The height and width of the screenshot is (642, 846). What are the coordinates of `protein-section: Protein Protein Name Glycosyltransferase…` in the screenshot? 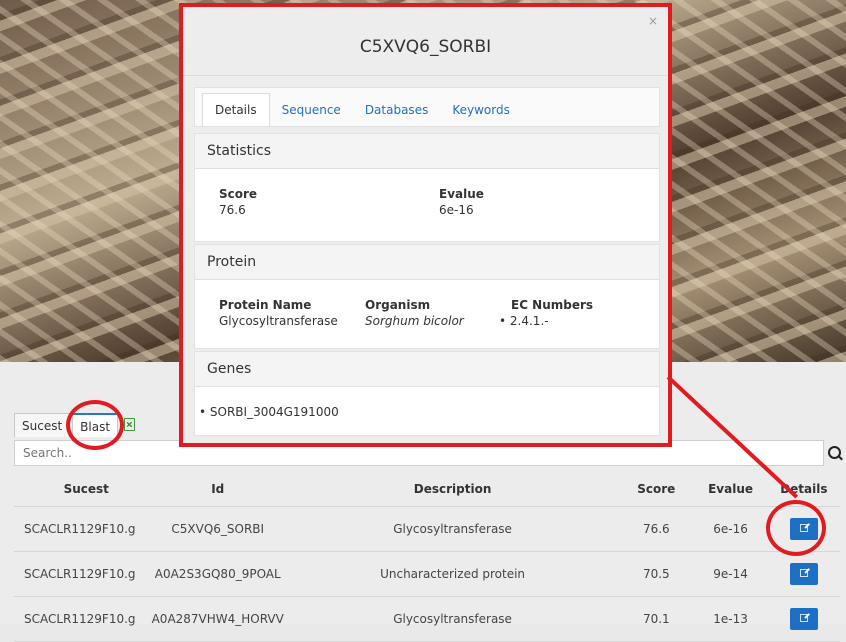 It's located at (427, 296).